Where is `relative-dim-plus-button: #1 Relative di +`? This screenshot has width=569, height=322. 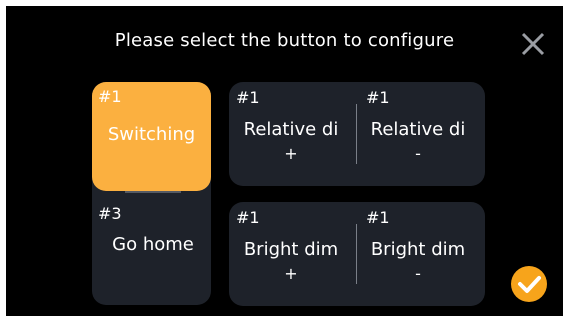
relative-dim-plus-button: #1 Relative di + is located at coordinates (292, 134).